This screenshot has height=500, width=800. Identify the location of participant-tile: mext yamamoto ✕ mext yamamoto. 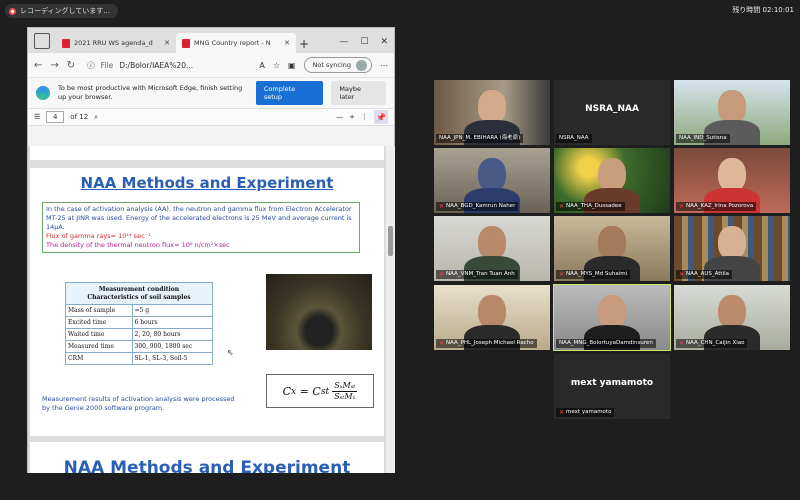
(612, 386).